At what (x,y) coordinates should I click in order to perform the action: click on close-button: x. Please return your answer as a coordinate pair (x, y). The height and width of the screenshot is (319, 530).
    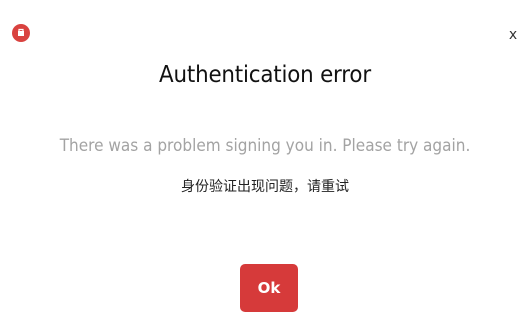
    Looking at the image, I should click on (513, 35).